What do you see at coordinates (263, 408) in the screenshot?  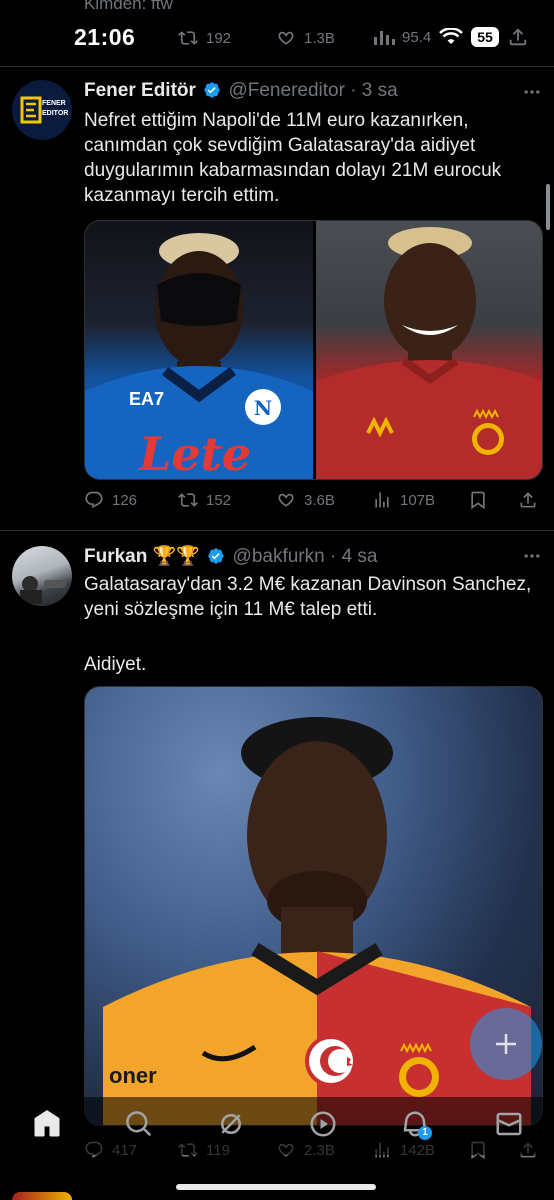 I see `svg-text: N` at bounding box center [263, 408].